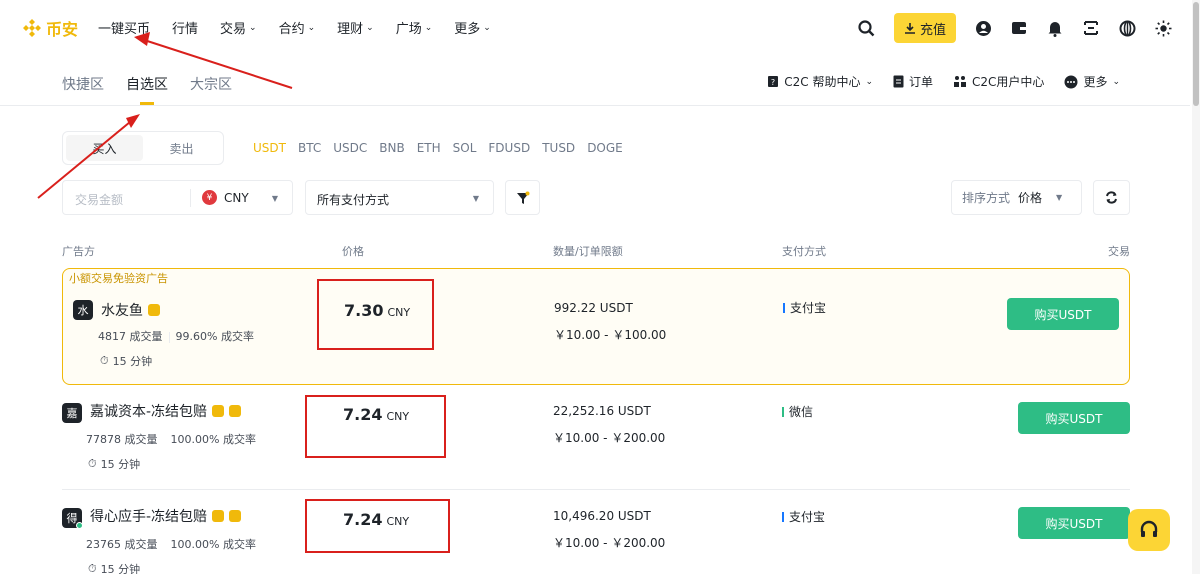 The image size is (1200, 574). I want to click on tab-p2p: 自选区, so click(147, 89).